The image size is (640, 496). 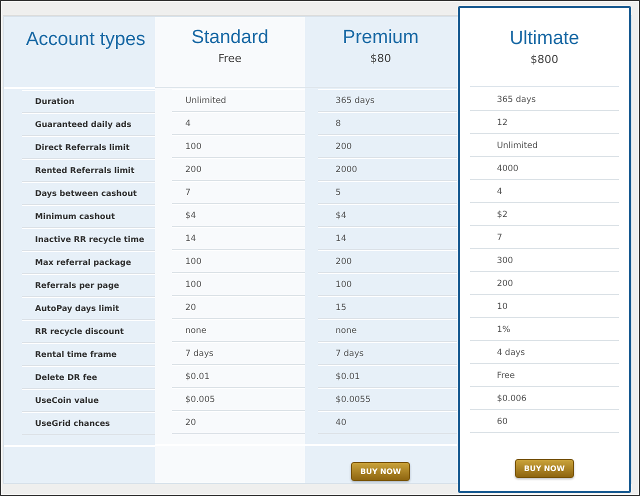 I want to click on table-cell: 40, so click(x=387, y=422).